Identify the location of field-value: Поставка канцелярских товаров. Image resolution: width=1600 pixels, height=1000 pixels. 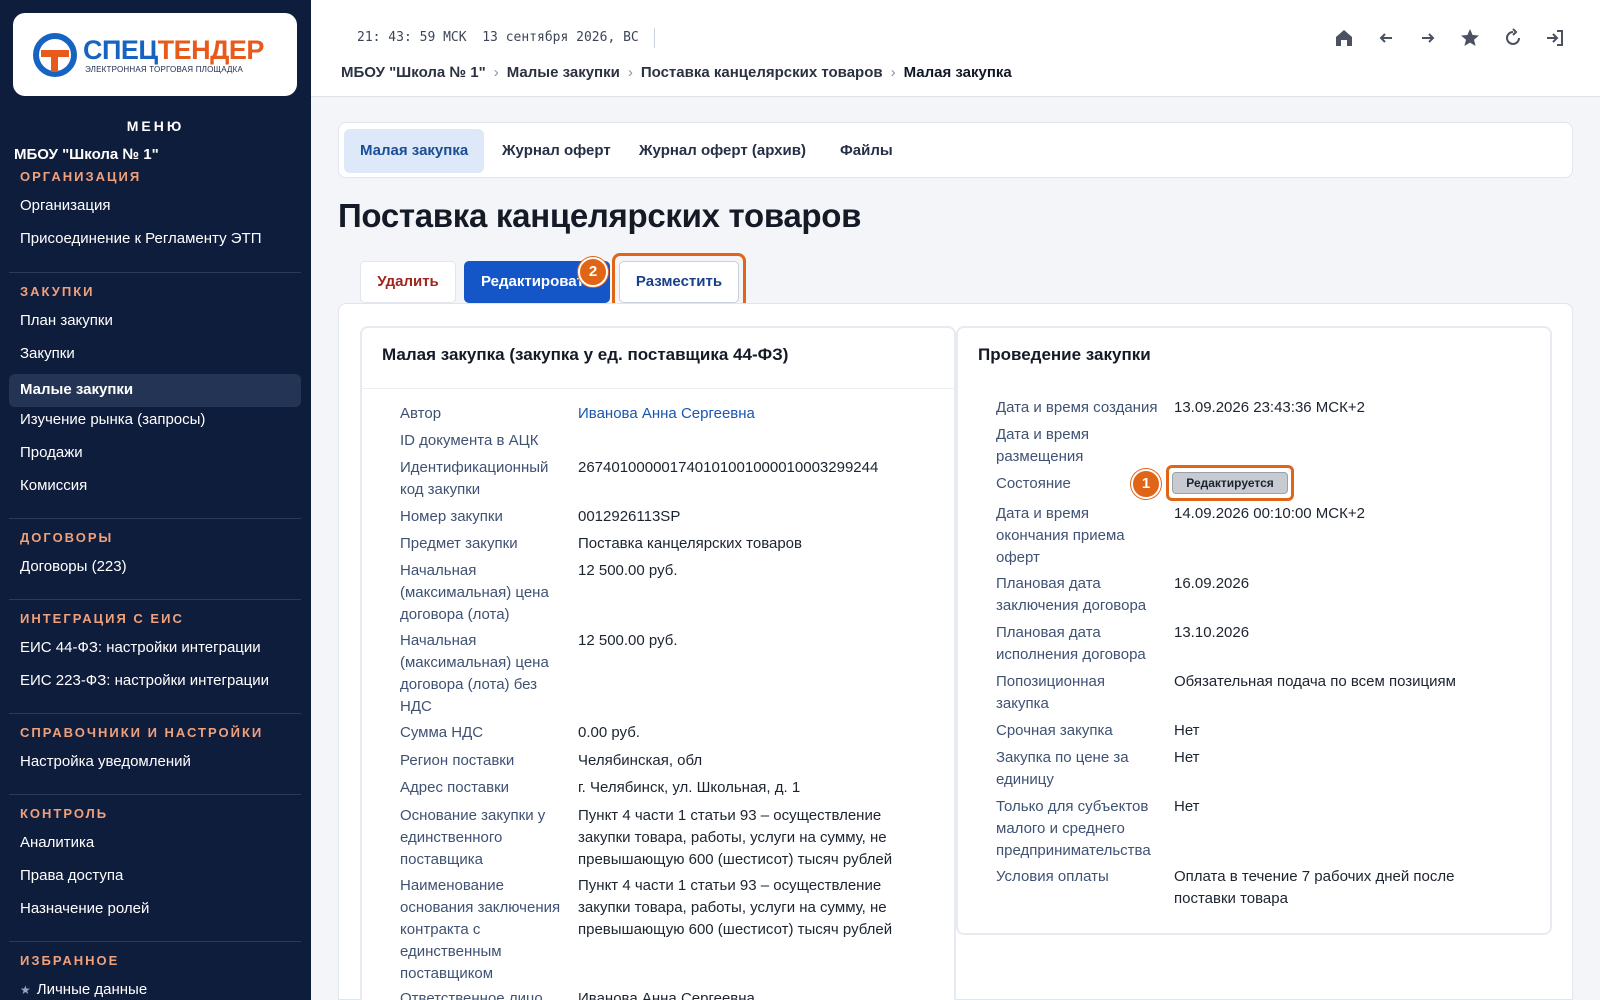
(690, 543).